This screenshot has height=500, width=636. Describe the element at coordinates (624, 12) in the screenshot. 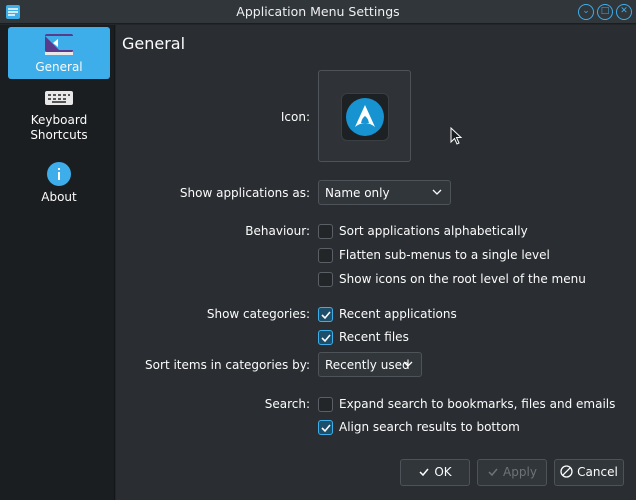

I see `close-button: ✕` at that location.